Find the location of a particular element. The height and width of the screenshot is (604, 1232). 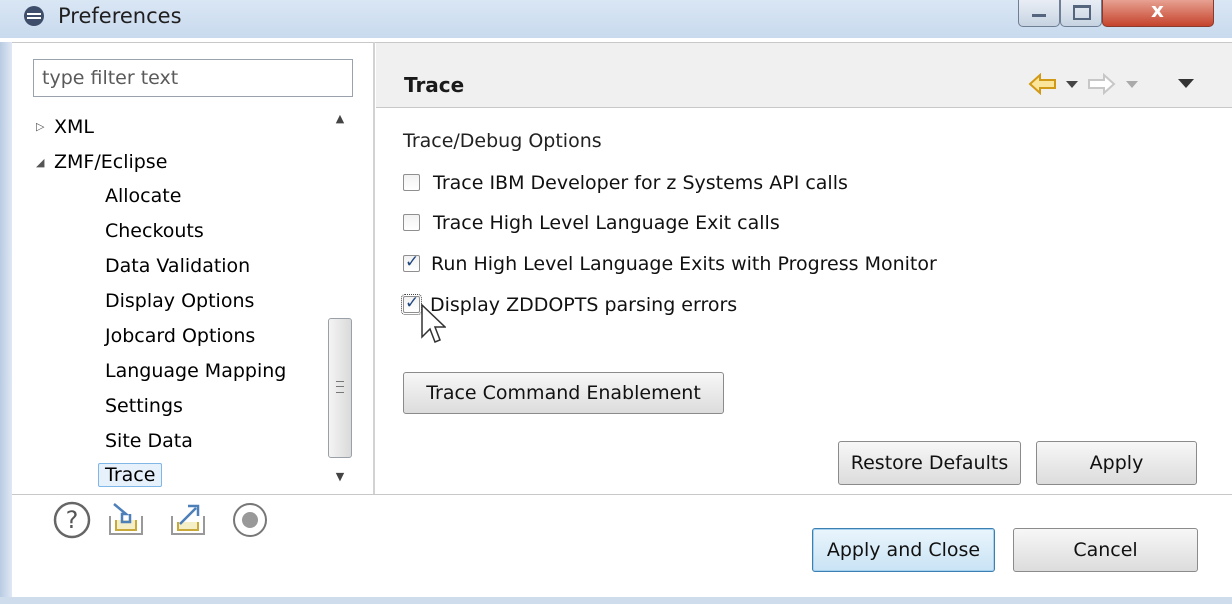

tree-item-trace: Trace is located at coordinates (130, 475).